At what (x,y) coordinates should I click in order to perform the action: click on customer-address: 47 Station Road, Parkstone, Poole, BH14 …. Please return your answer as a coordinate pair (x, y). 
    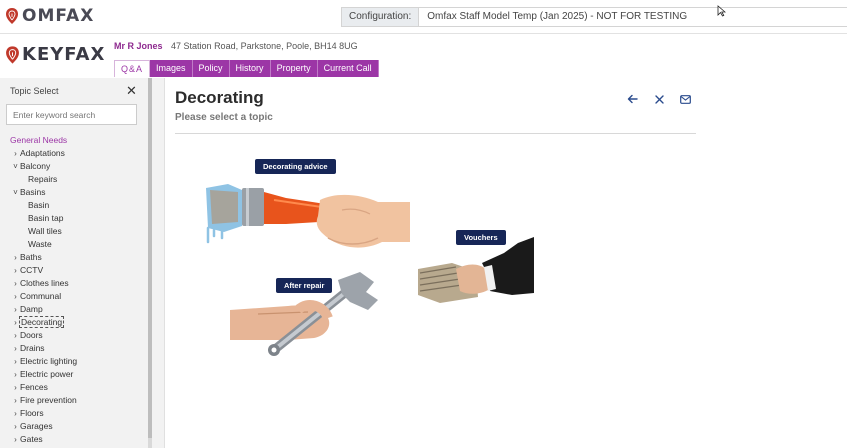
    Looking at the image, I should click on (264, 46).